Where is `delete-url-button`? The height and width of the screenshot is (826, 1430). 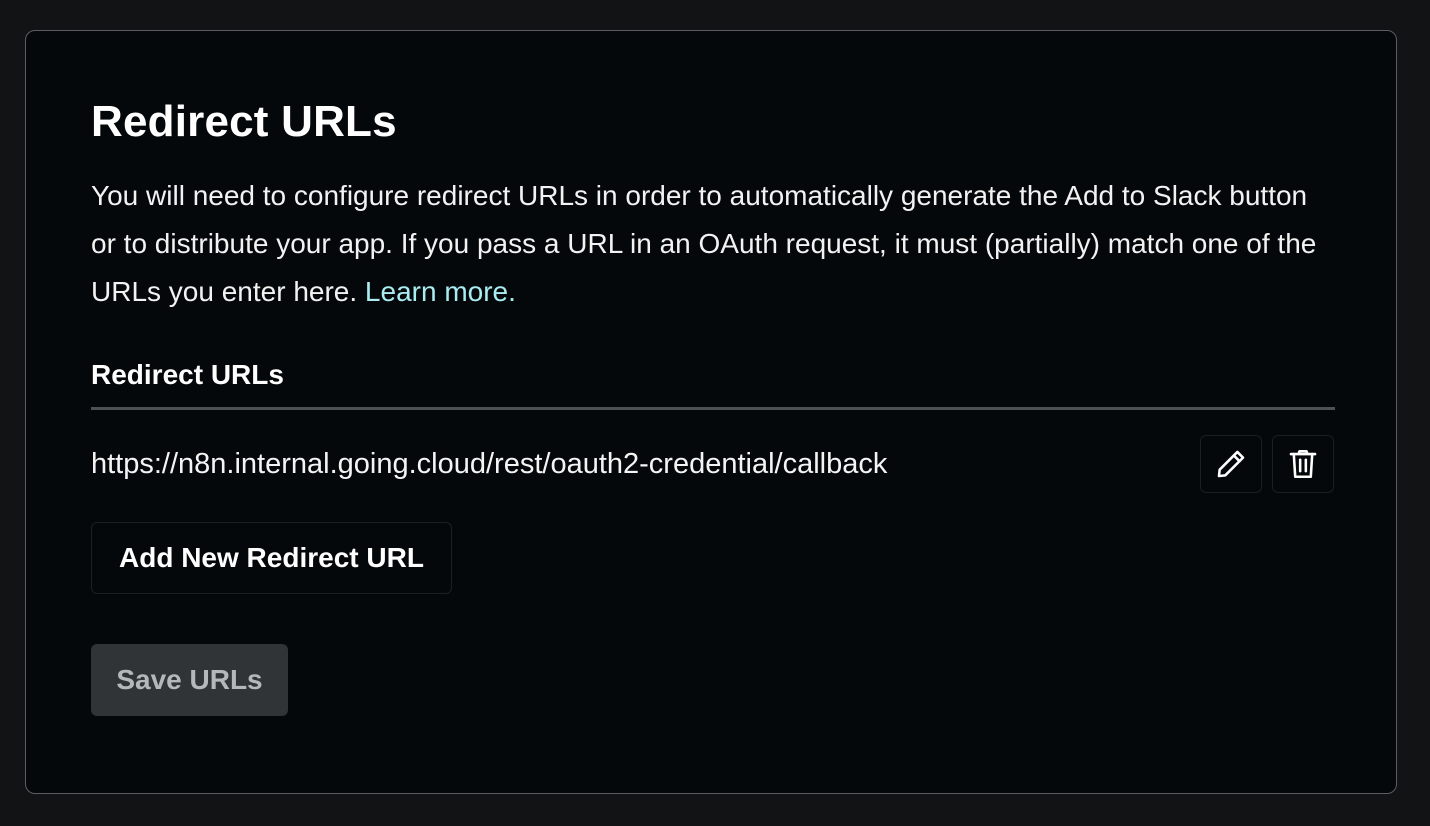
delete-url-button is located at coordinates (1303, 464).